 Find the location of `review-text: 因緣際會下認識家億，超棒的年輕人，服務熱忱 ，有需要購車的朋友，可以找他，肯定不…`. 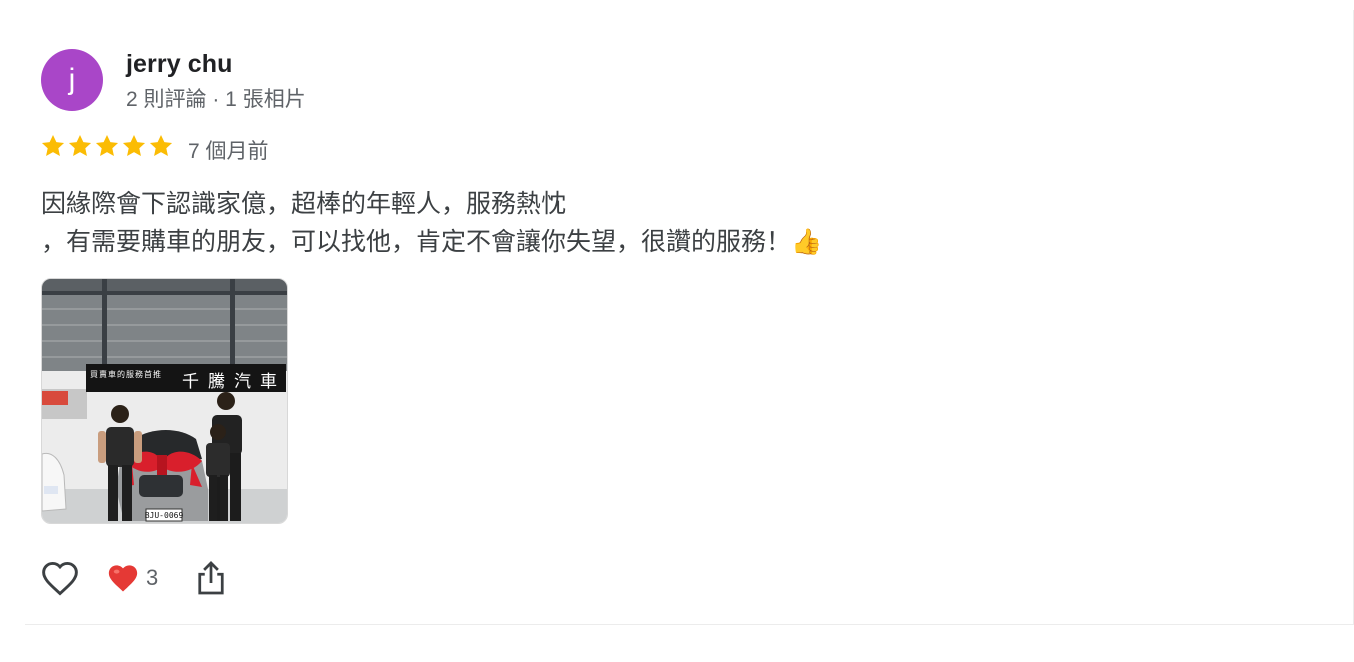

review-text: 因緣際會下認識家億，超棒的年輕人，服務熱忱 ，有需要購車的朋友，可以找他，肯定不… is located at coordinates (431, 223).